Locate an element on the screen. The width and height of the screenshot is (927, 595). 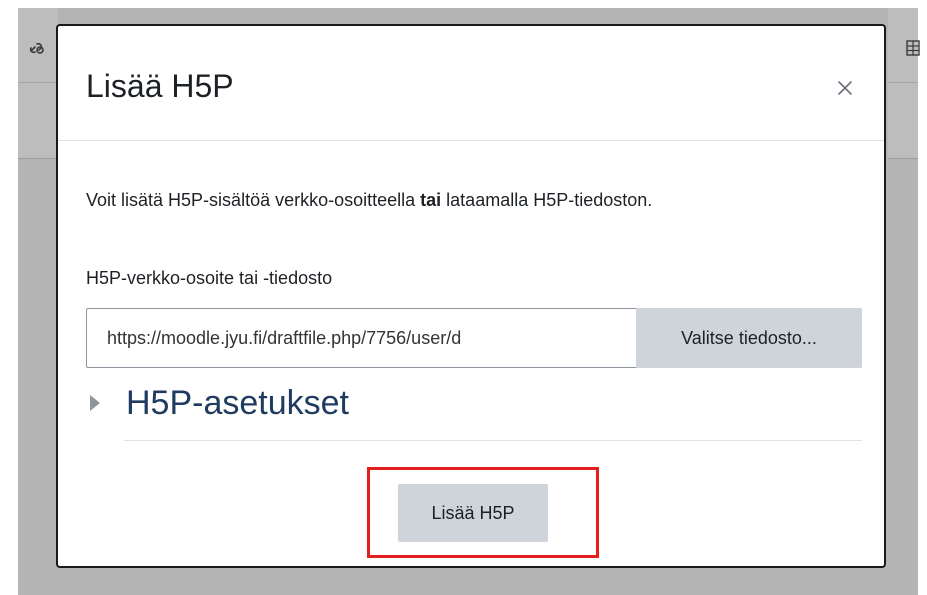
close-button is located at coordinates (845, 88).